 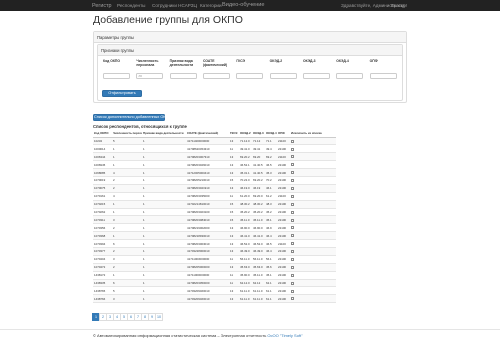 I want to click on table-cell: 69.2, so click(x=271, y=157).